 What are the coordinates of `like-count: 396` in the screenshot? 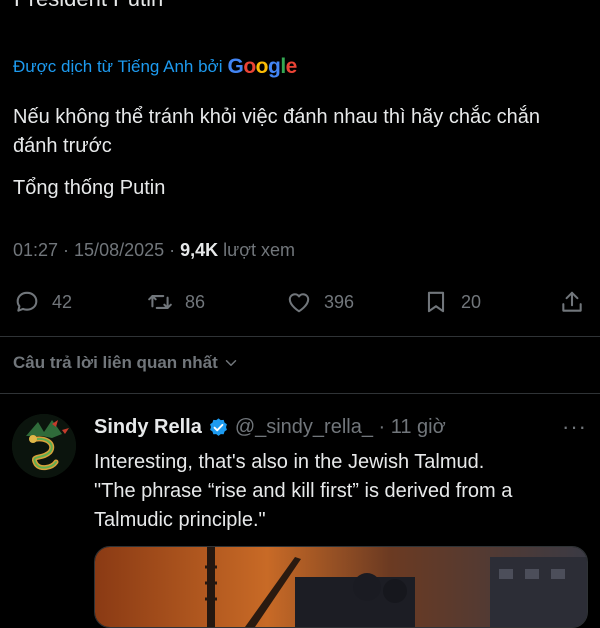 It's located at (339, 301).